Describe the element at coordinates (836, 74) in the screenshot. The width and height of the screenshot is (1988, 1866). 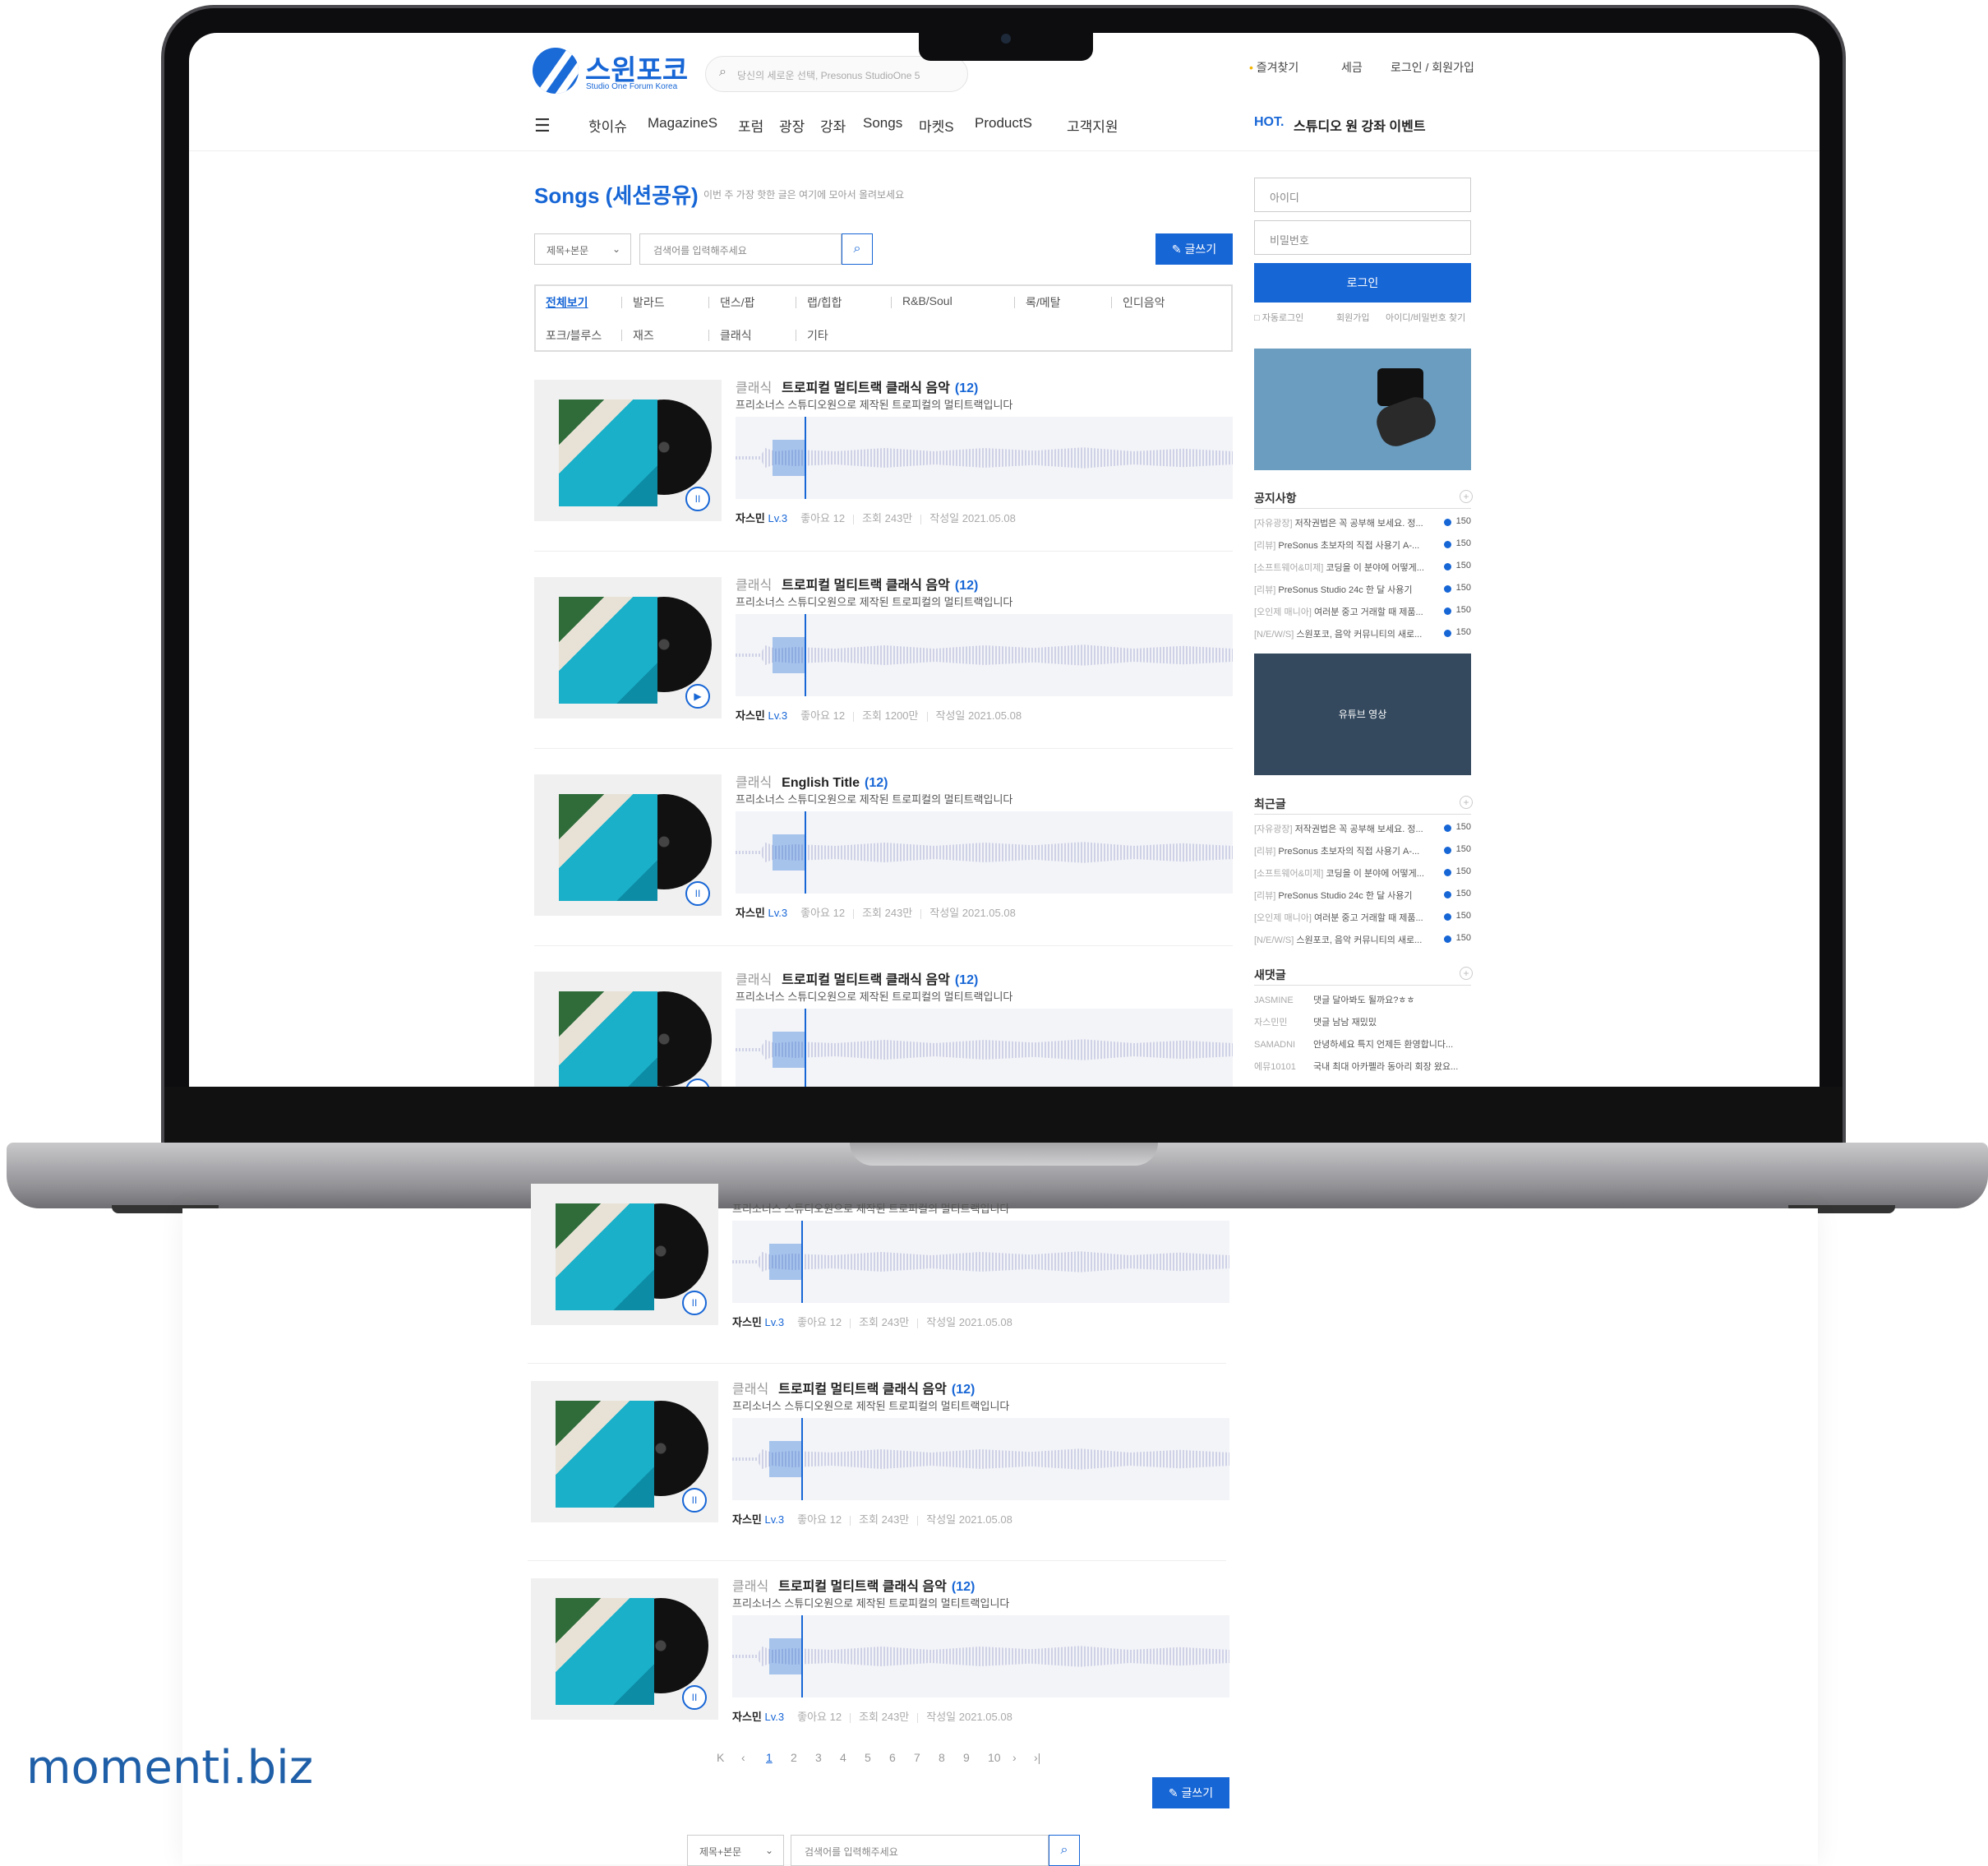
I see `header-search: ⌕ 당신의 세로운 선택, Presonus StudioOne 5` at that location.